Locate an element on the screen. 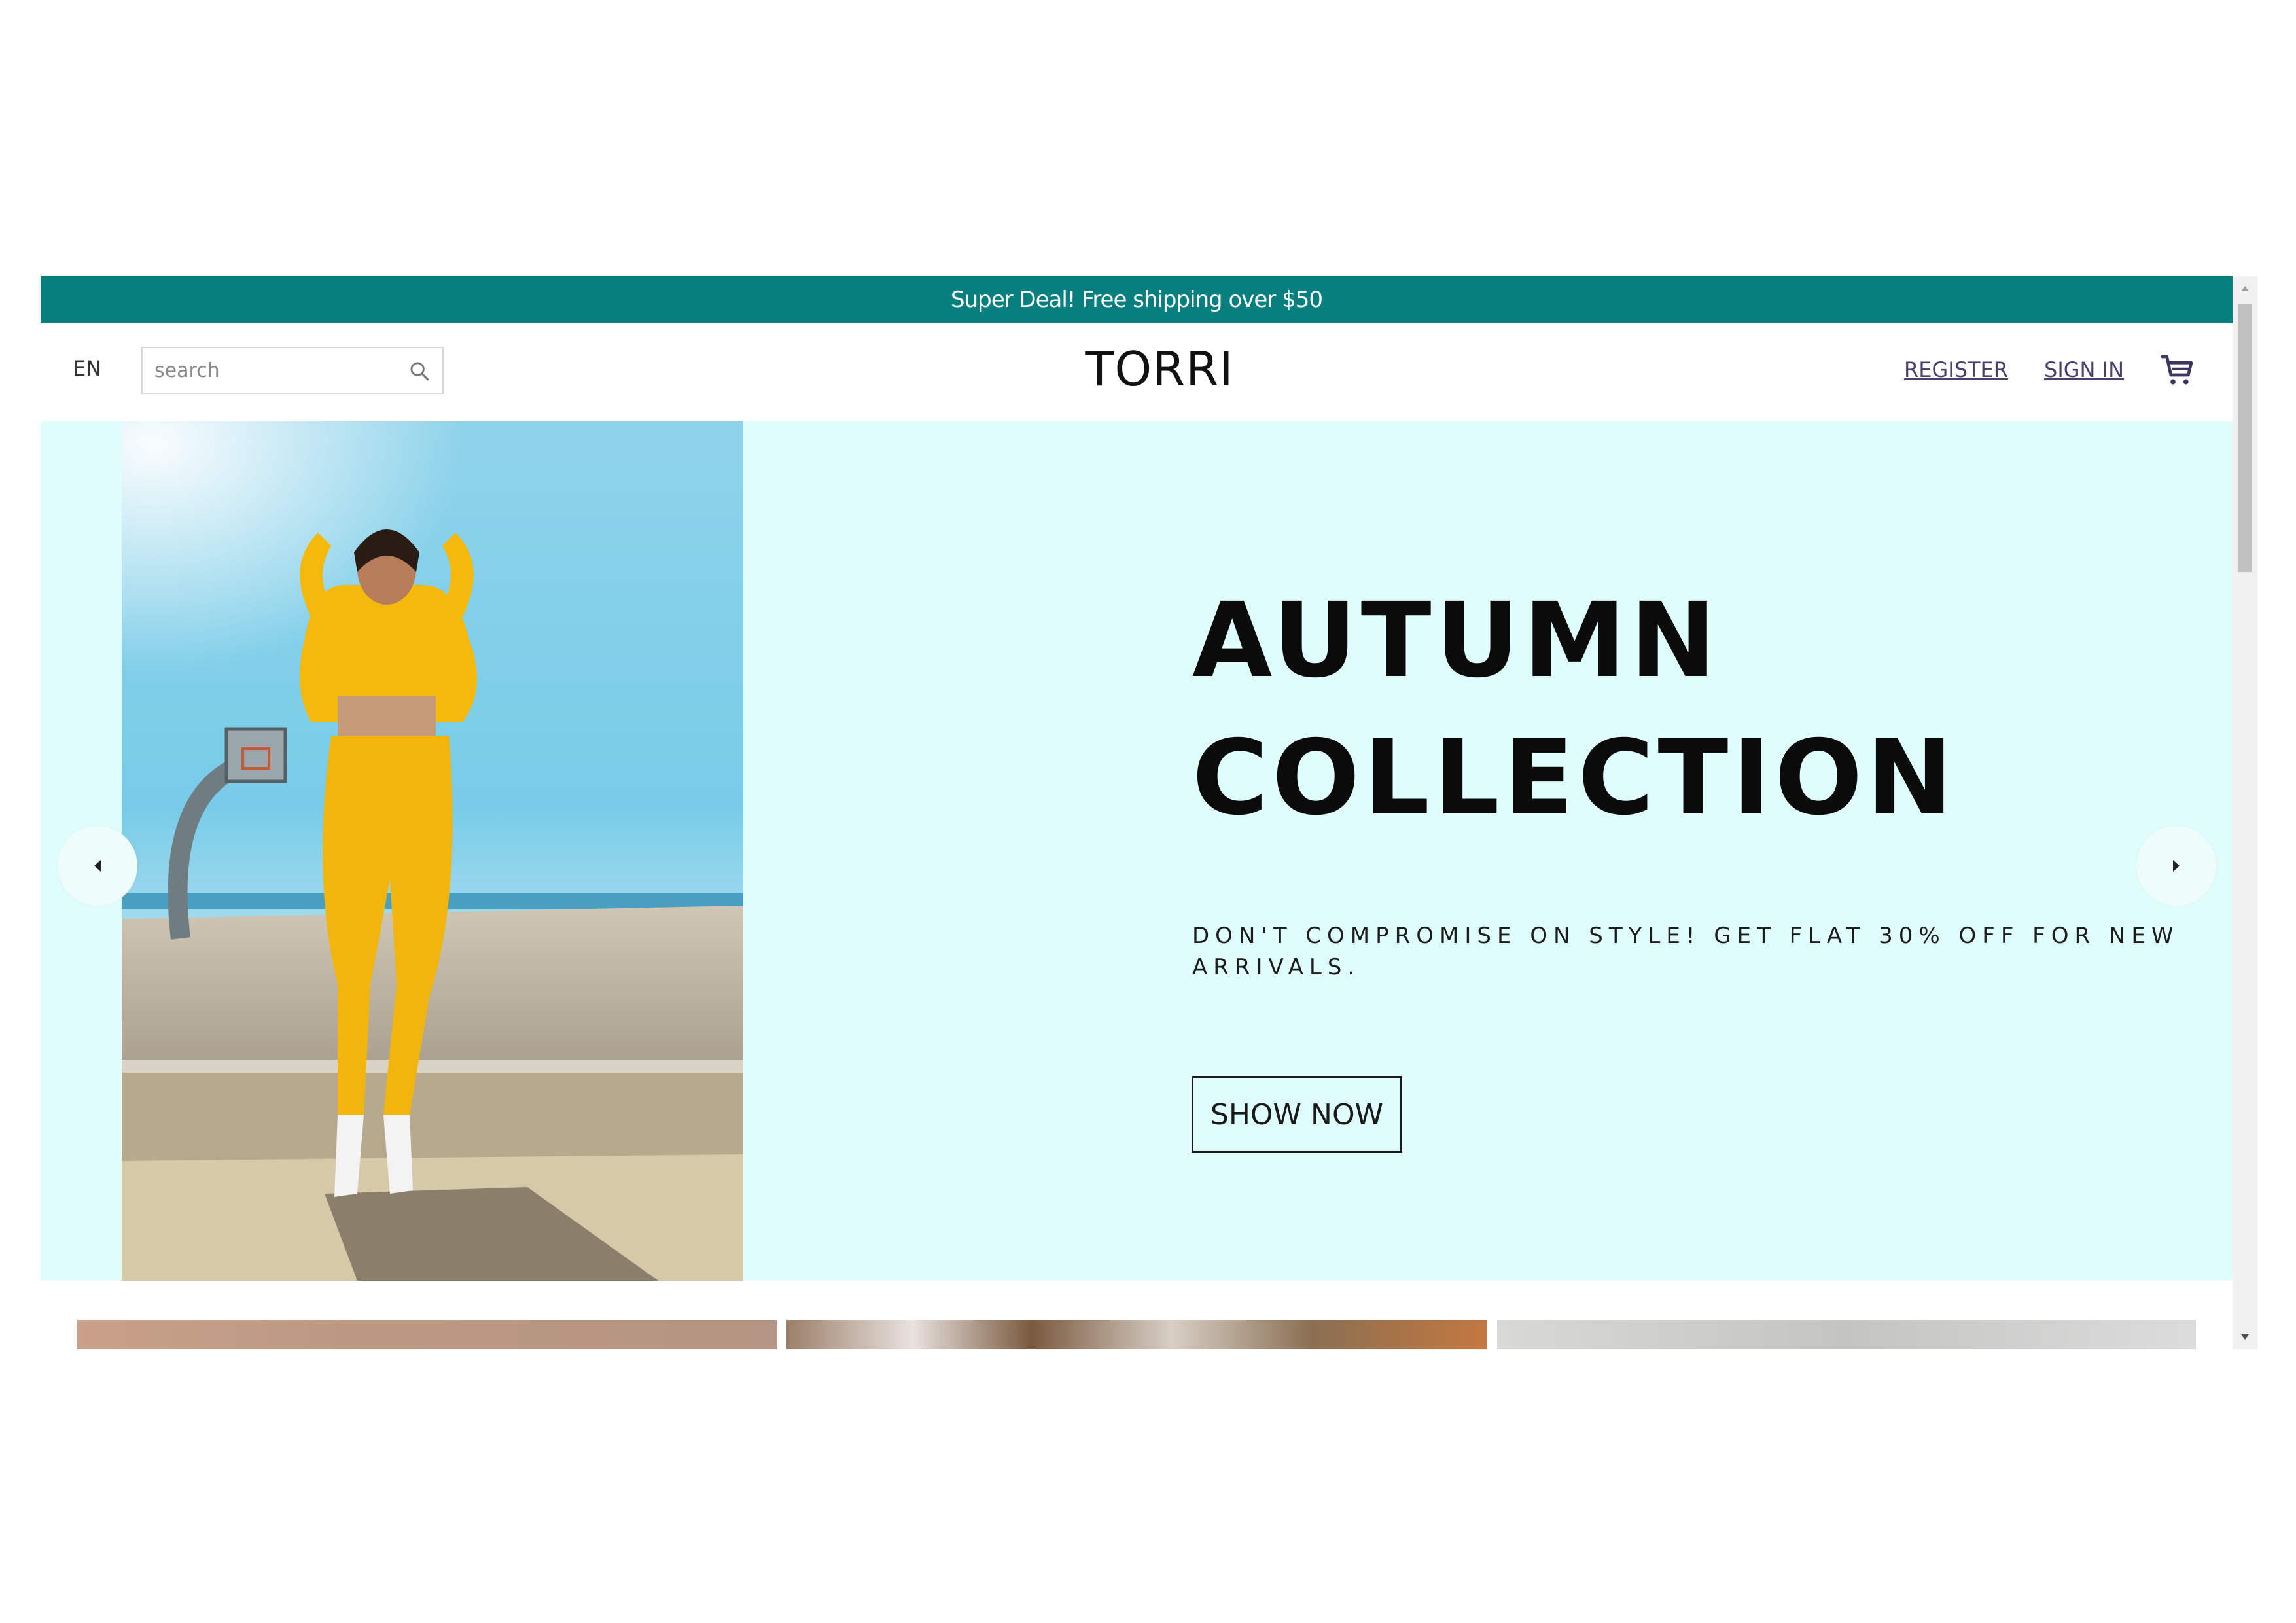  signin-link: SIGN IN is located at coordinates (2084, 369).